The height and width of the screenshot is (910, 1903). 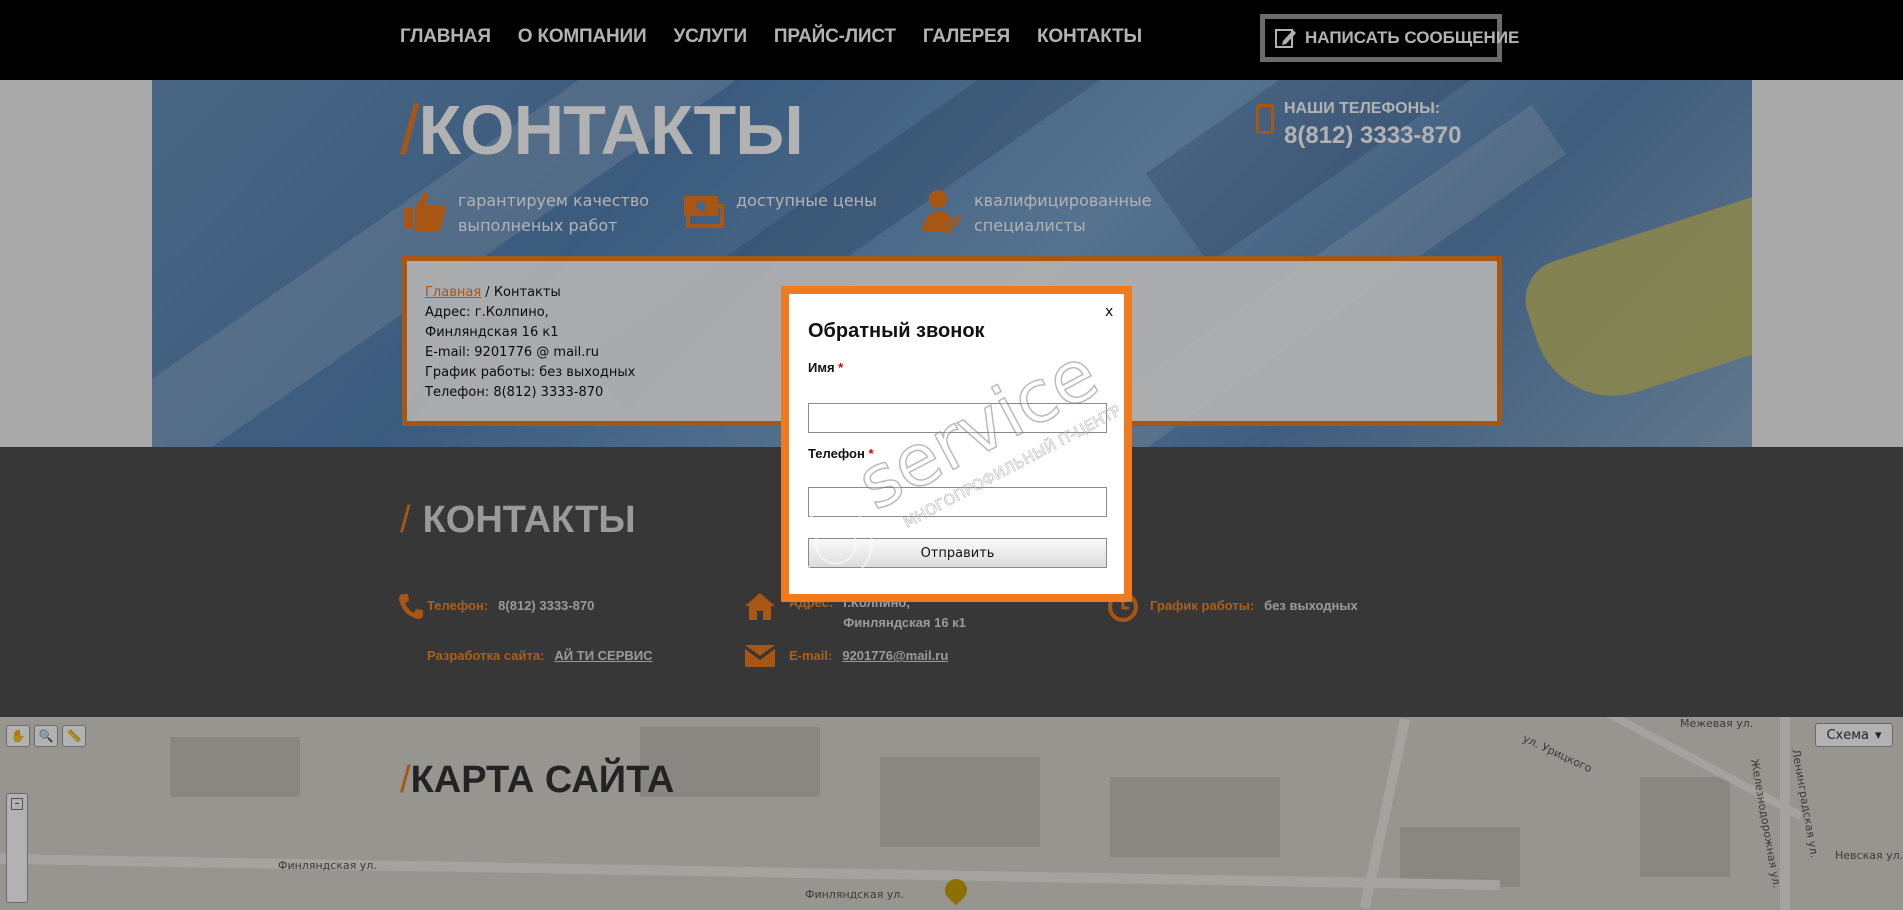 I want to click on name-label: Имя *, so click(x=825, y=367).